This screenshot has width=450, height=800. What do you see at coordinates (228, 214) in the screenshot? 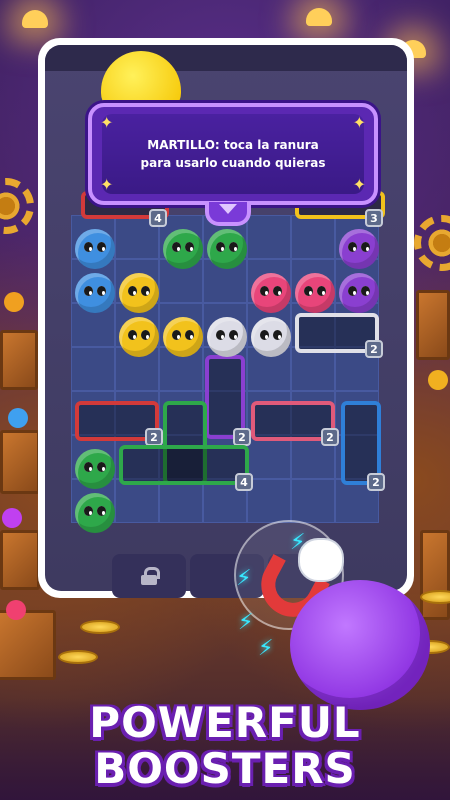
I see `tooltip-pointer` at bounding box center [228, 214].